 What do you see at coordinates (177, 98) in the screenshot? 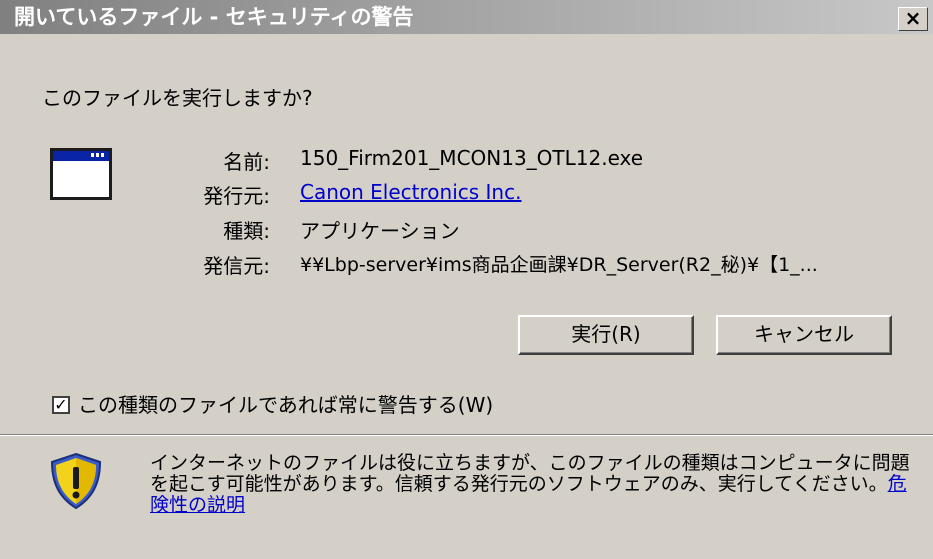
I see `prompt-question: このファイルを実行しますか?` at bounding box center [177, 98].